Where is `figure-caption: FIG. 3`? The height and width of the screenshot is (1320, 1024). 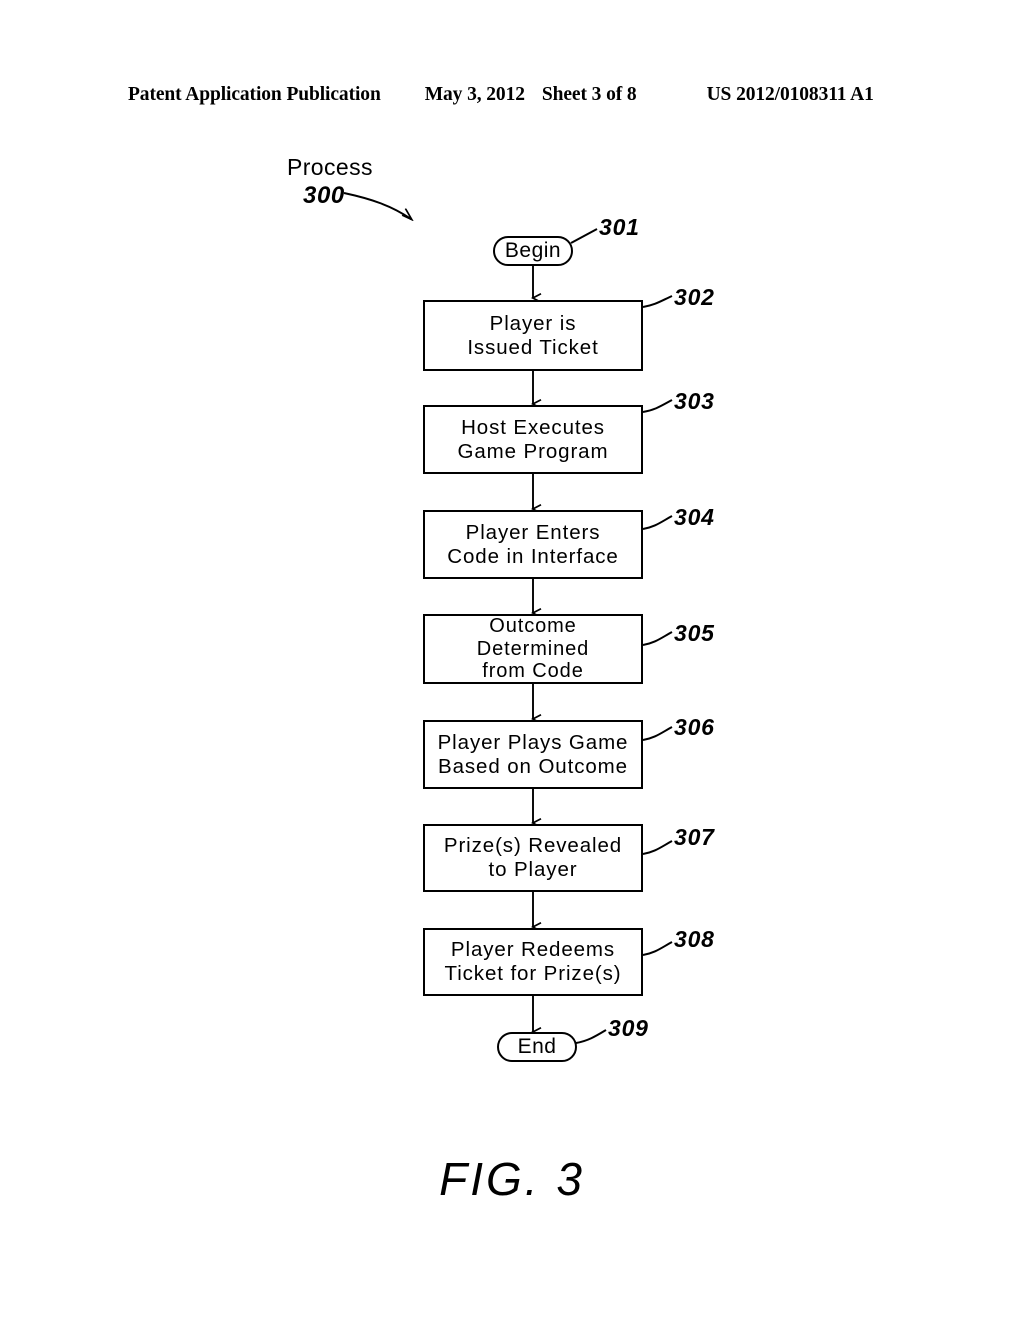 figure-caption: FIG. 3 is located at coordinates (512, 1179).